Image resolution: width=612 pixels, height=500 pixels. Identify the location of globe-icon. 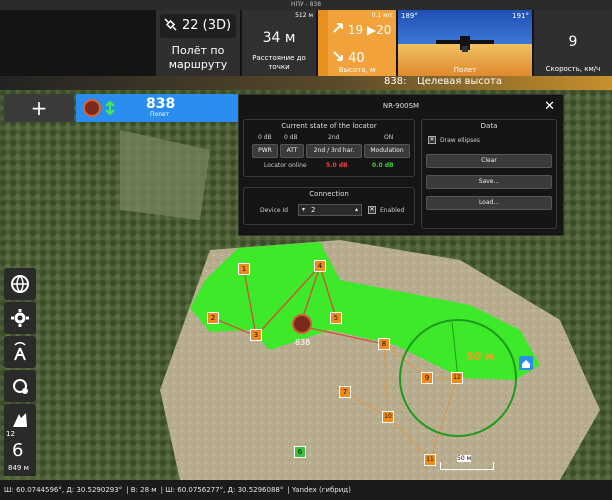
(20, 284).